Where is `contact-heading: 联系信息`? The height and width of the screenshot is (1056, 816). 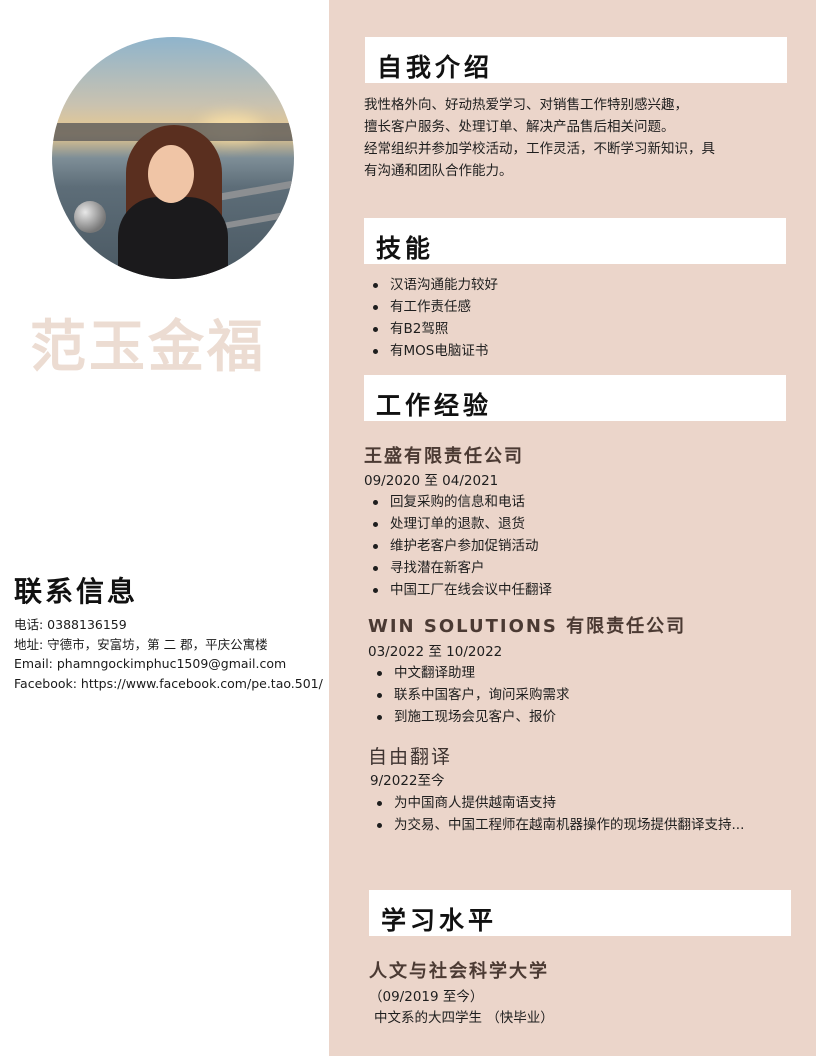
contact-heading: 联系信息 is located at coordinates (76, 591).